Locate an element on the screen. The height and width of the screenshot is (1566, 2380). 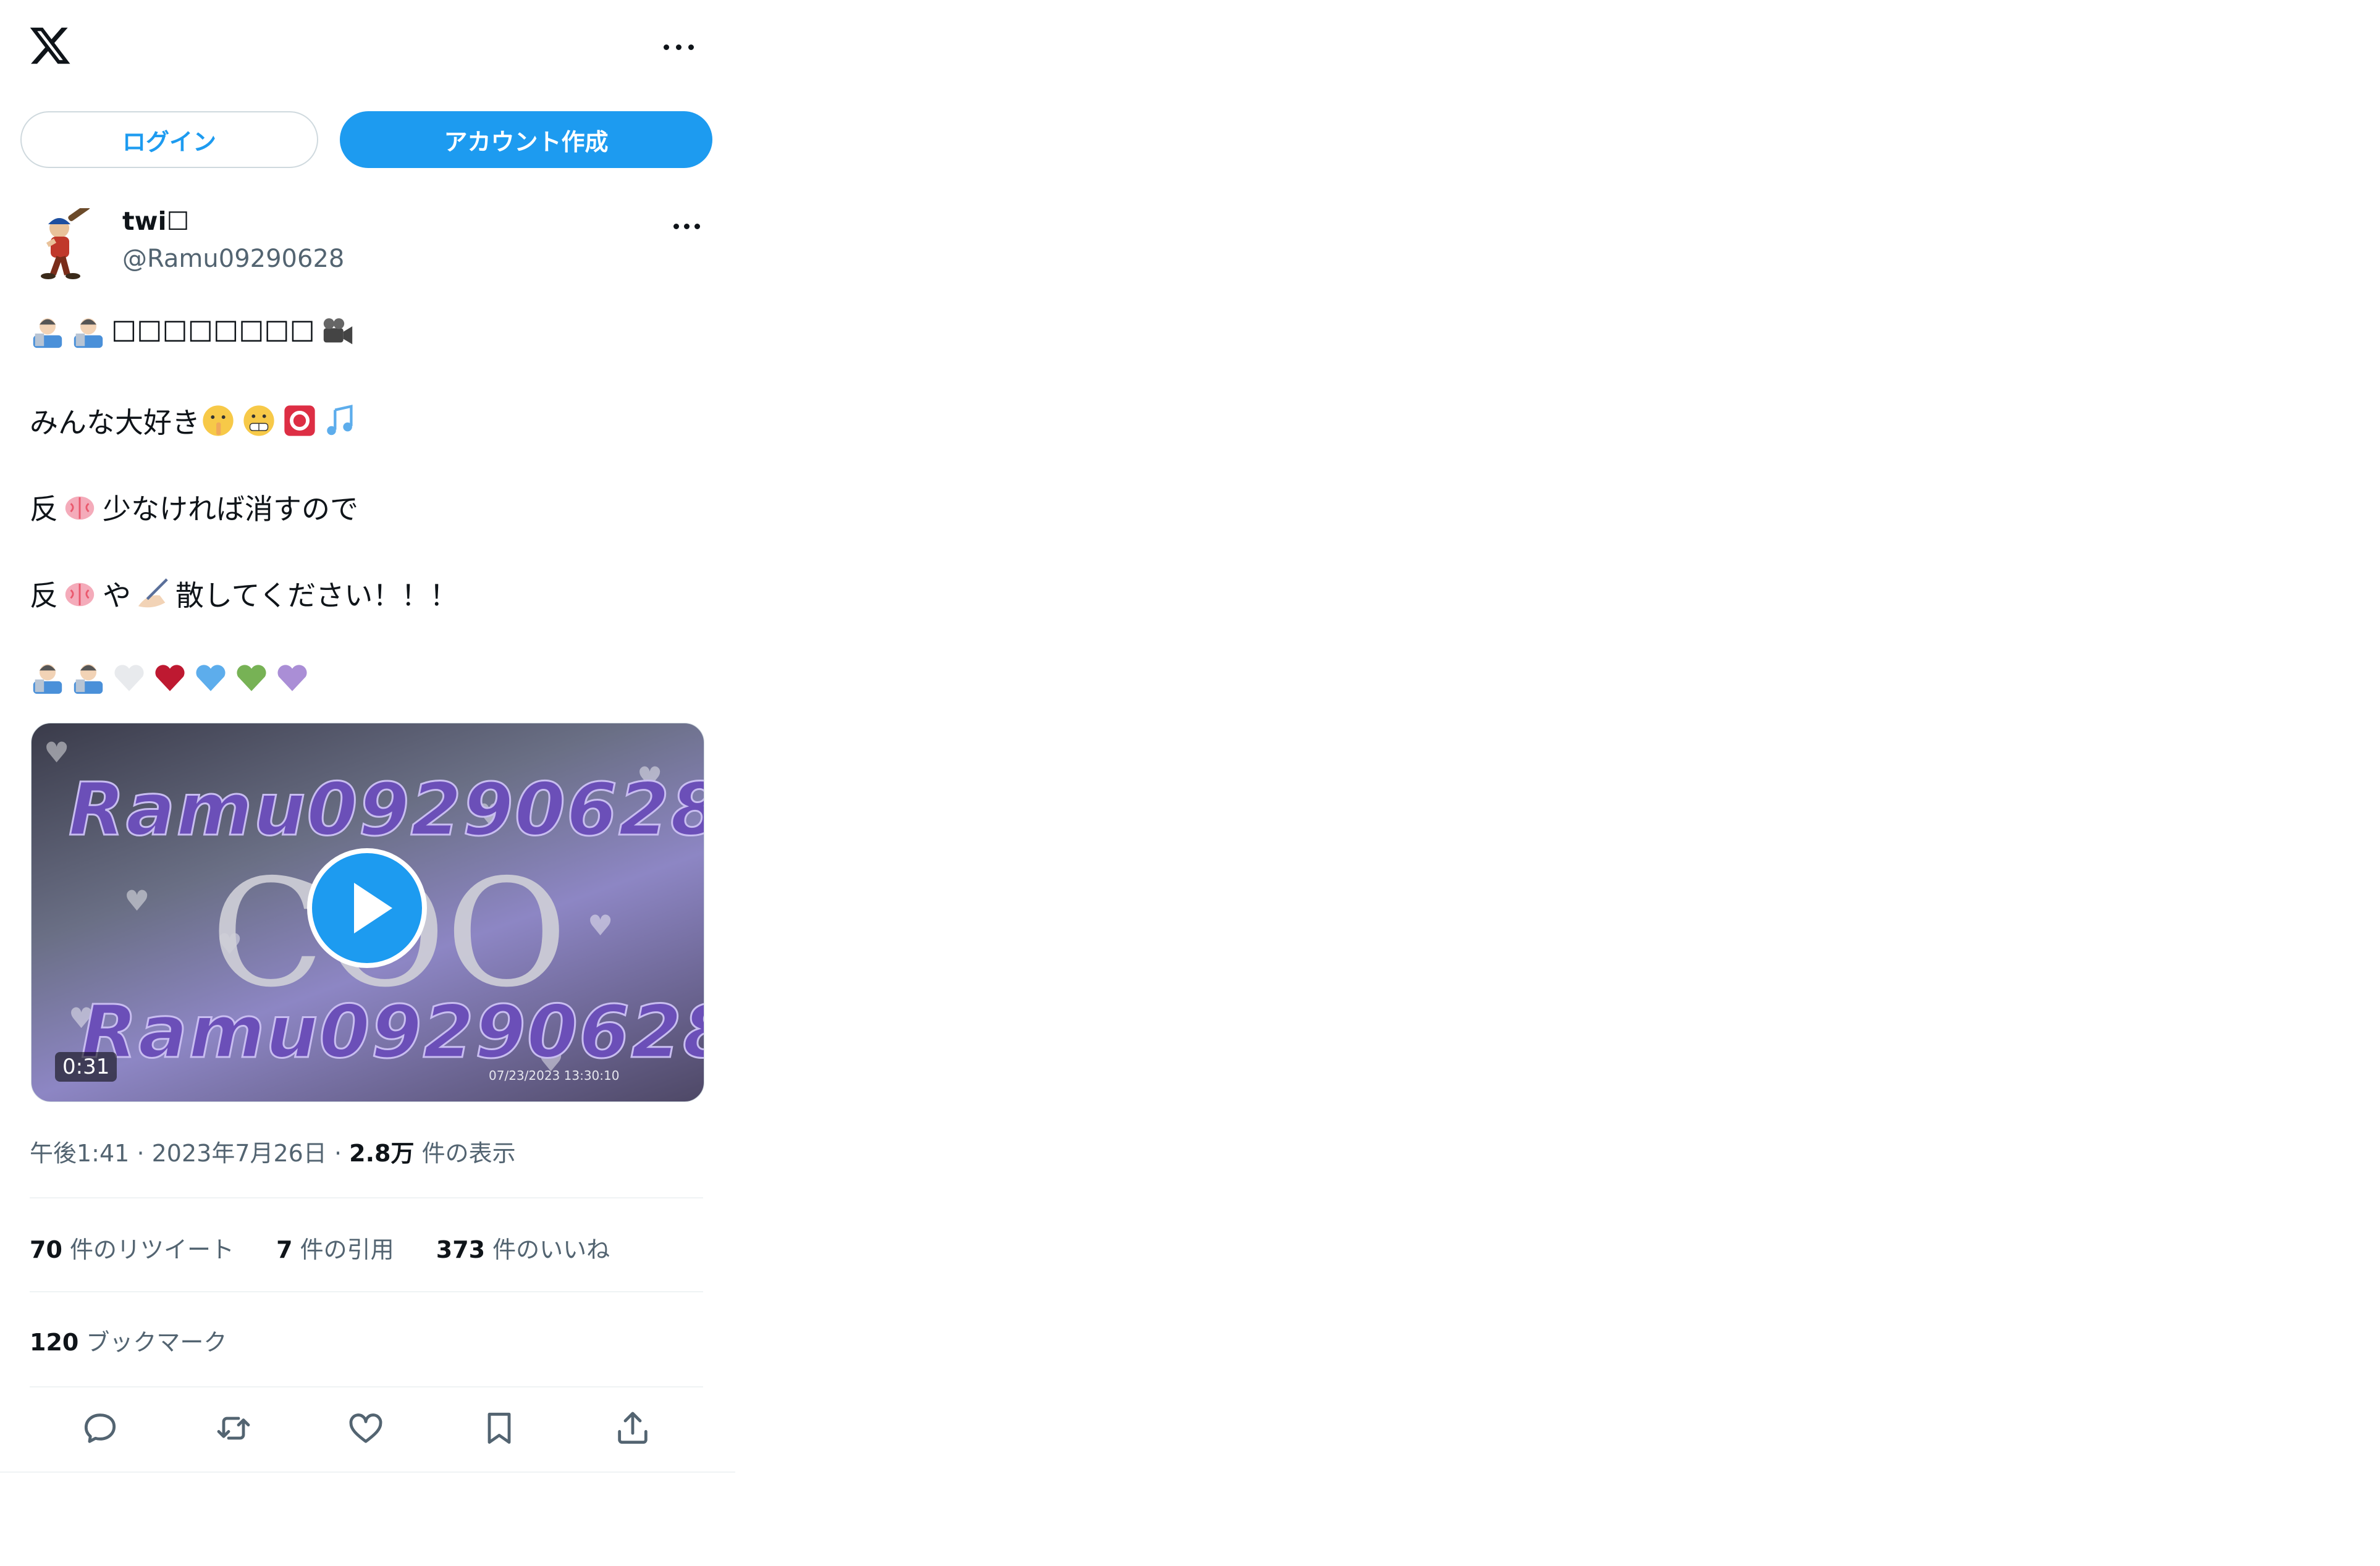
reply-icon is located at coordinates (100, 1428).